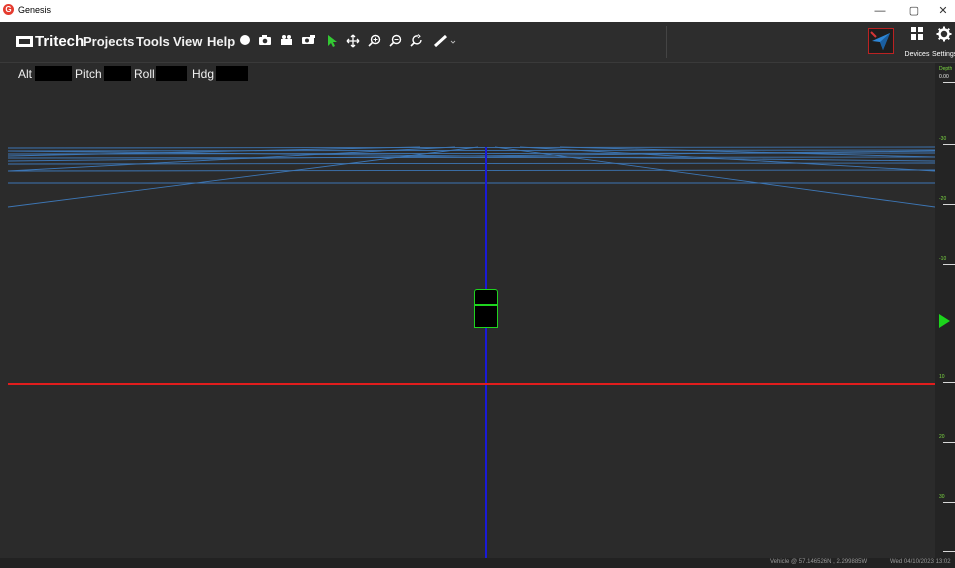 This screenshot has width=955, height=568. What do you see at coordinates (88, 74) in the screenshot?
I see `pitch-label: Pitch` at bounding box center [88, 74].